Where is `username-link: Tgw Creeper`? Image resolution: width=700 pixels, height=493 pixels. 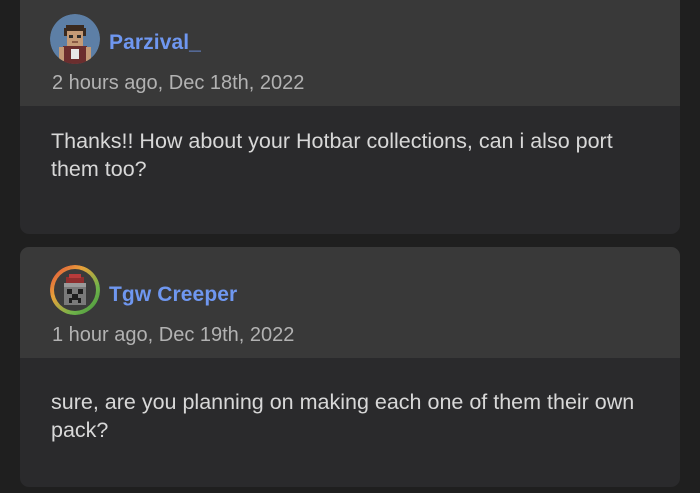
username-link: Tgw Creeper is located at coordinates (173, 295).